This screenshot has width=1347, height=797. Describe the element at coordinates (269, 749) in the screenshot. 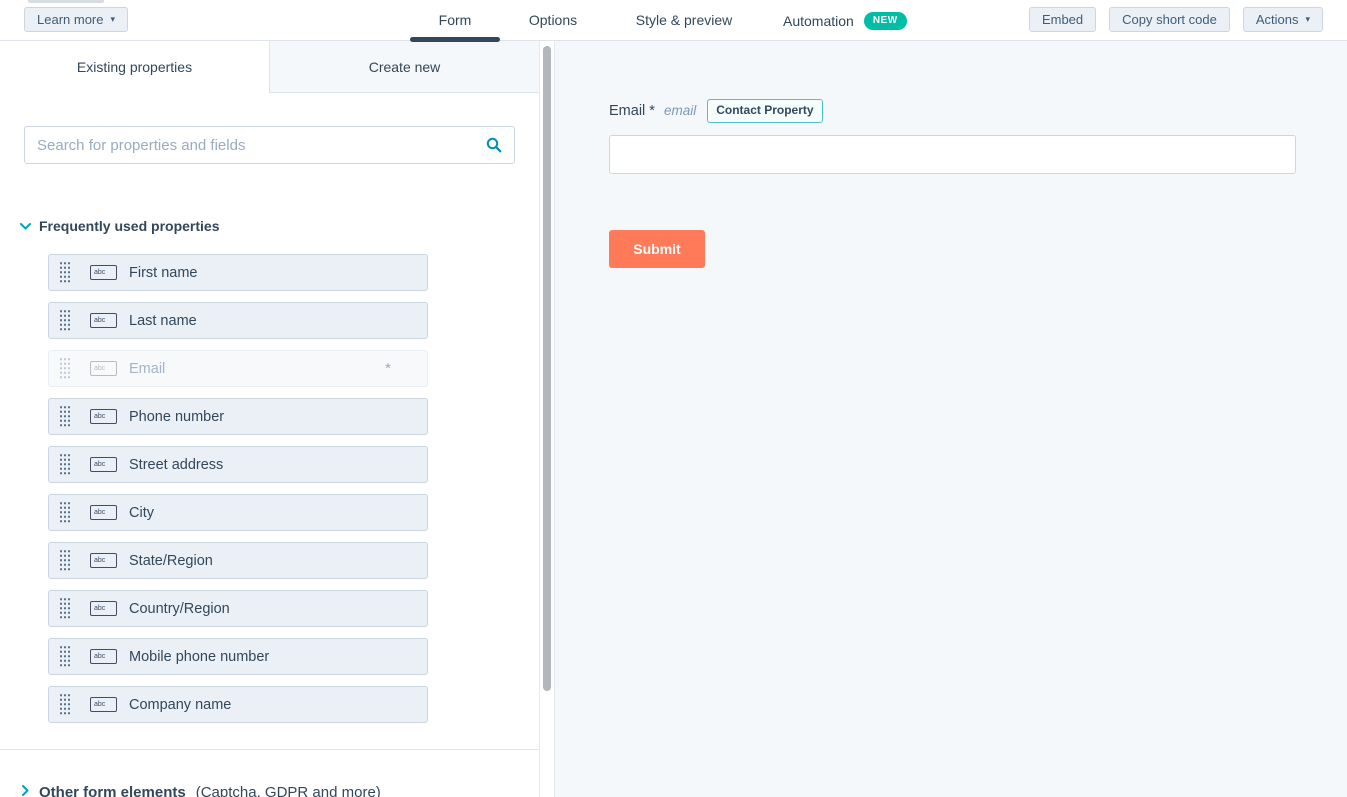

I see `footer-divider` at that location.